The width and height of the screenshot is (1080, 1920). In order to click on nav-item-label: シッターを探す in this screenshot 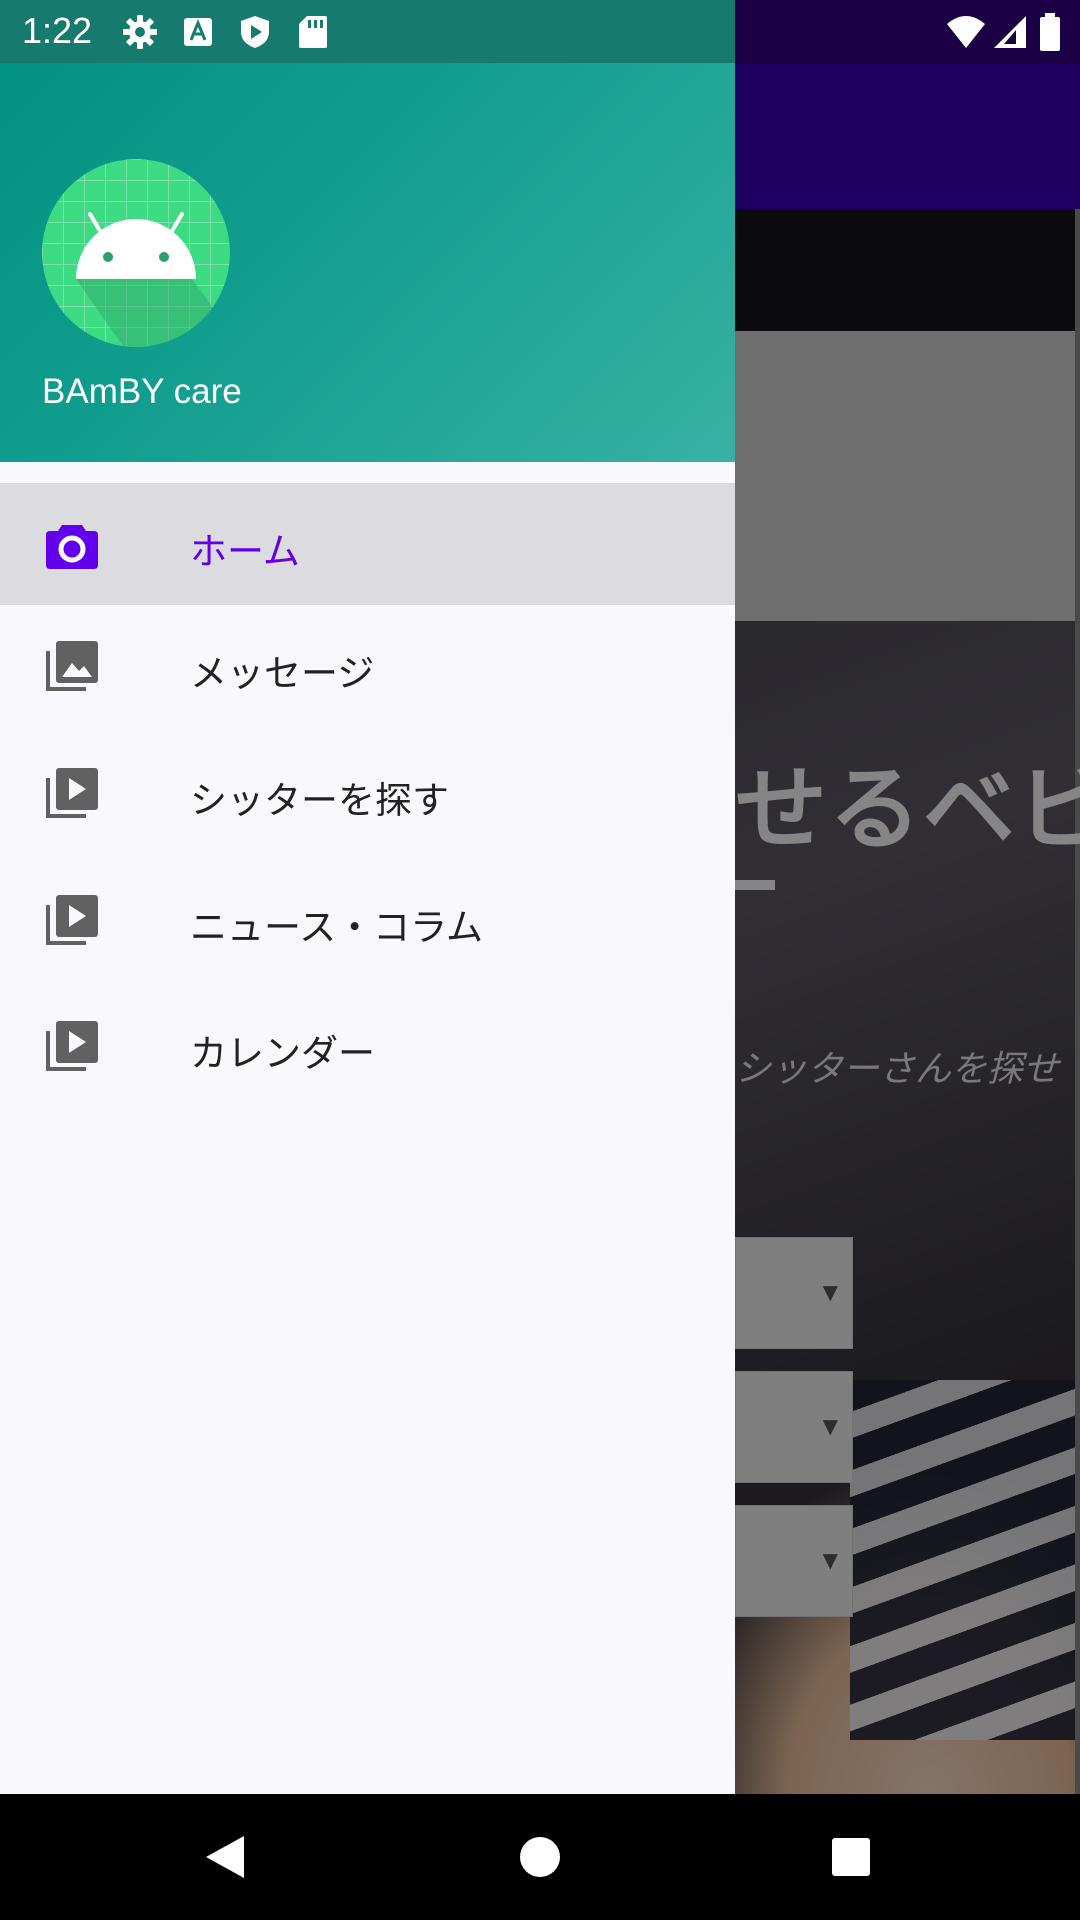, I will do `click(319, 800)`.